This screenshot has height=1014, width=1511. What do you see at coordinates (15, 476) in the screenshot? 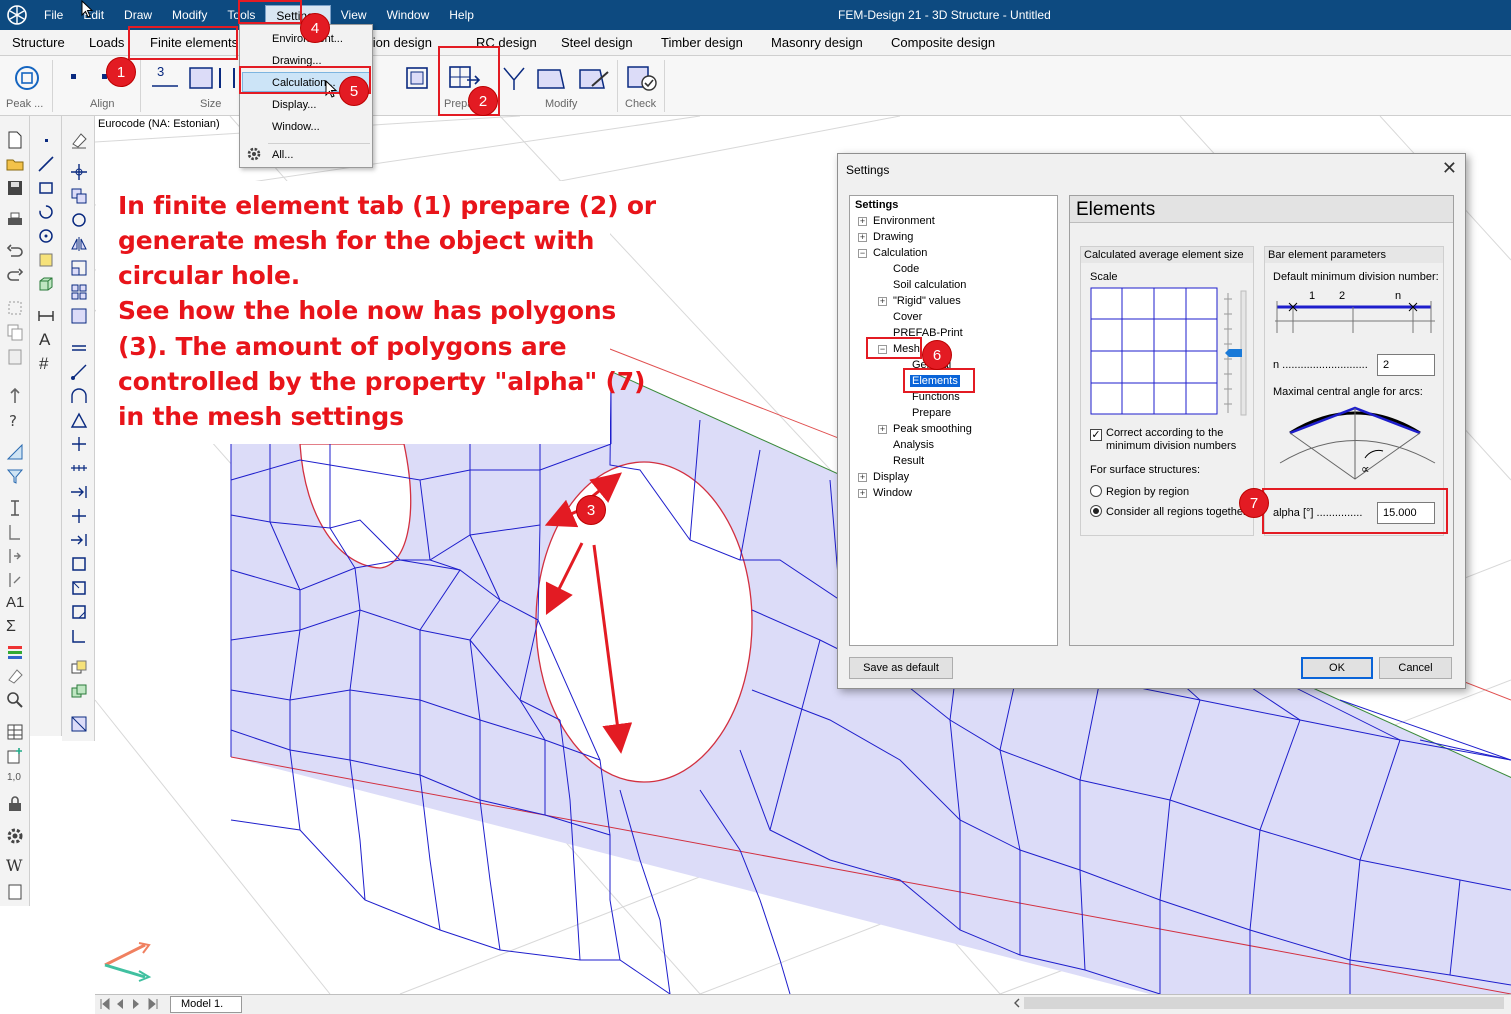
I see `filter-icon` at bounding box center [15, 476].